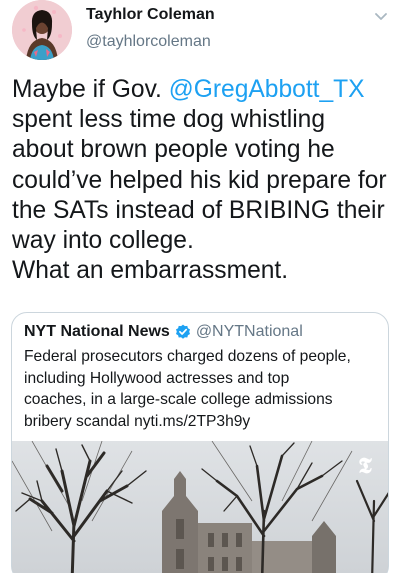 This screenshot has height=573, width=408. Describe the element at coordinates (169, 120) in the screenshot. I see `tweet-line: spent less time dog whistling` at that location.